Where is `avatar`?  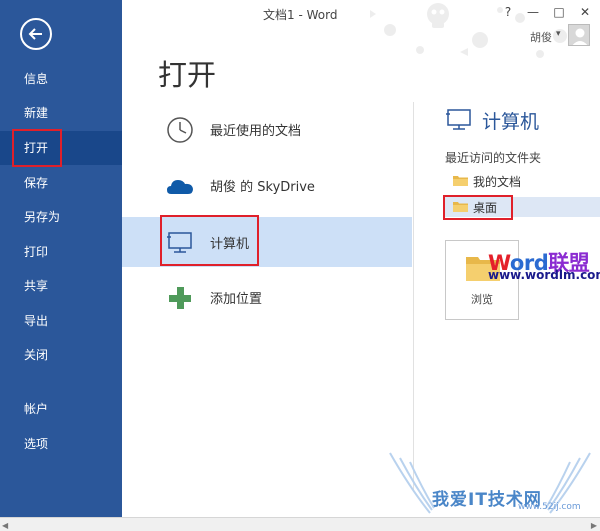
avatar is located at coordinates (579, 35).